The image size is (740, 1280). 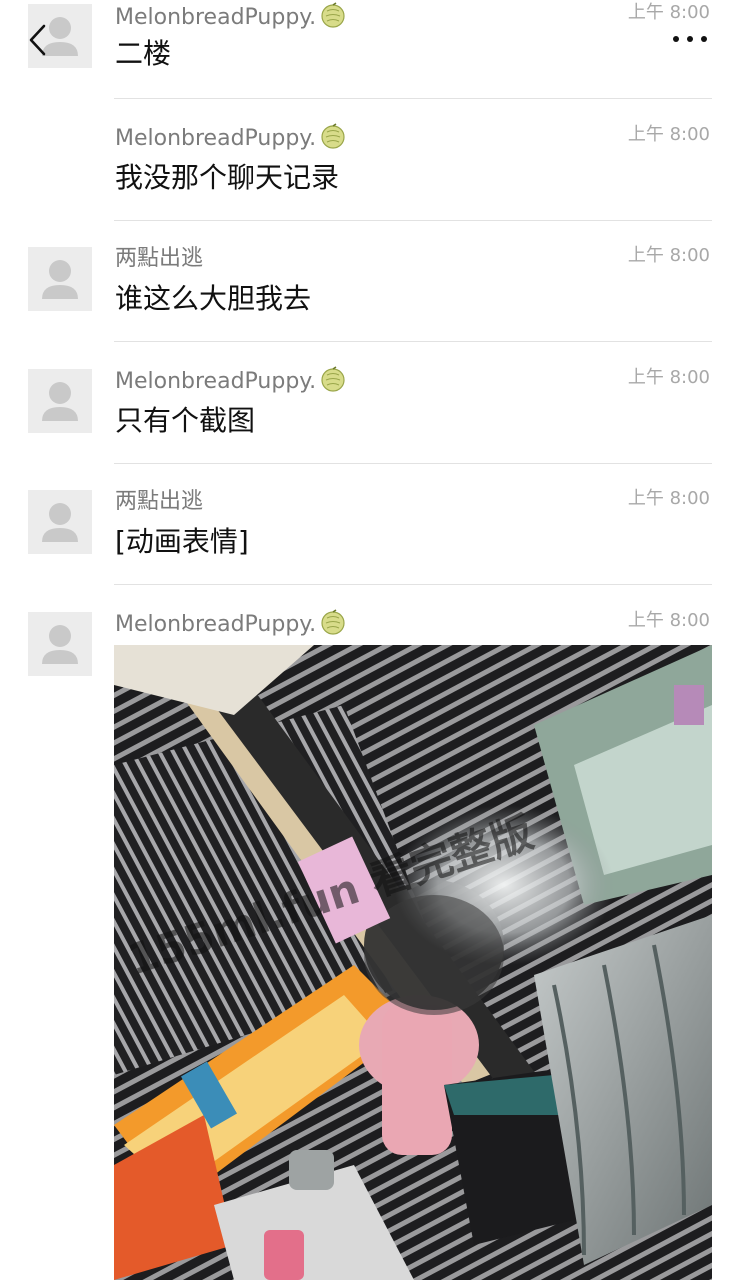 What do you see at coordinates (182, 542) in the screenshot?
I see `message-text: [动画表情]` at bounding box center [182, 542].